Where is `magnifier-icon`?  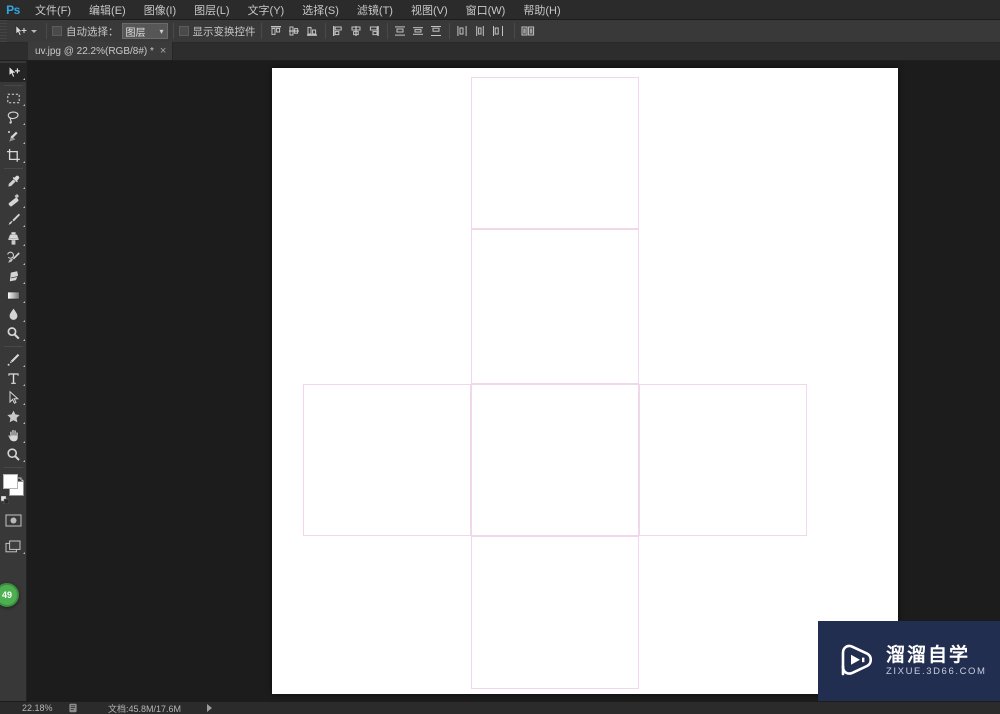 magnifier-icon is located at coordinates (13, 454).